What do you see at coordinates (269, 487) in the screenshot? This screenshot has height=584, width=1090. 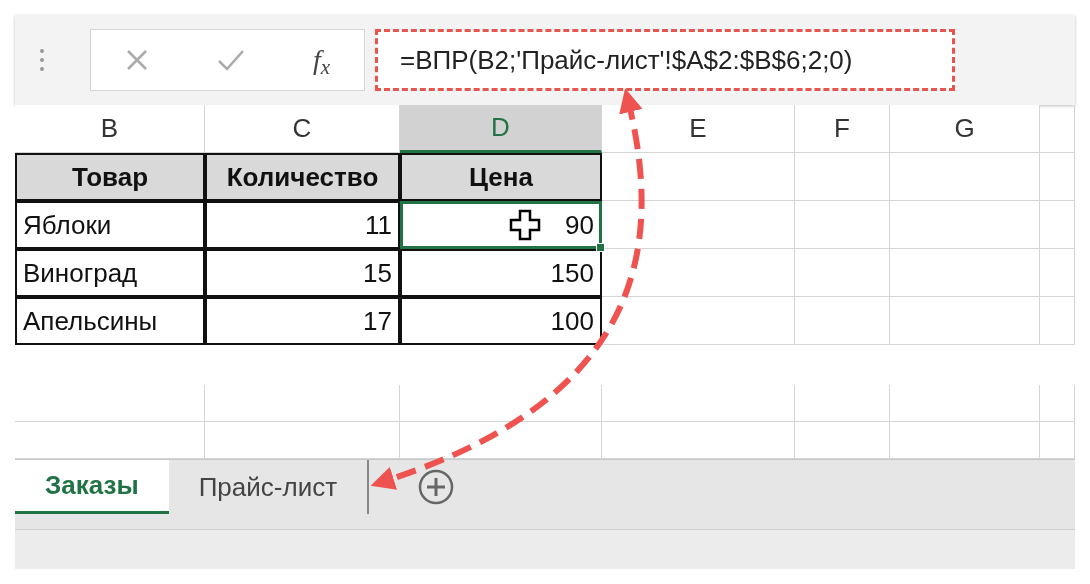 I see `sheet-tab: Прайс-лист` at bounding box center [269, 487].